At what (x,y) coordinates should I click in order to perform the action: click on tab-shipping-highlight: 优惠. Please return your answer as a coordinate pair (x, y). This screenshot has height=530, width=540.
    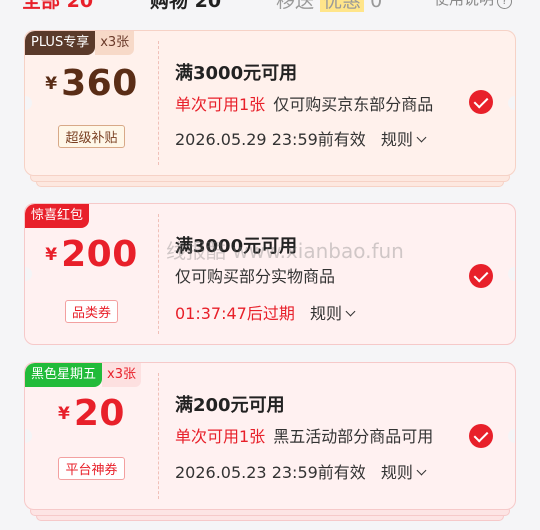
    Looking at the image, I should click on (342, 6).